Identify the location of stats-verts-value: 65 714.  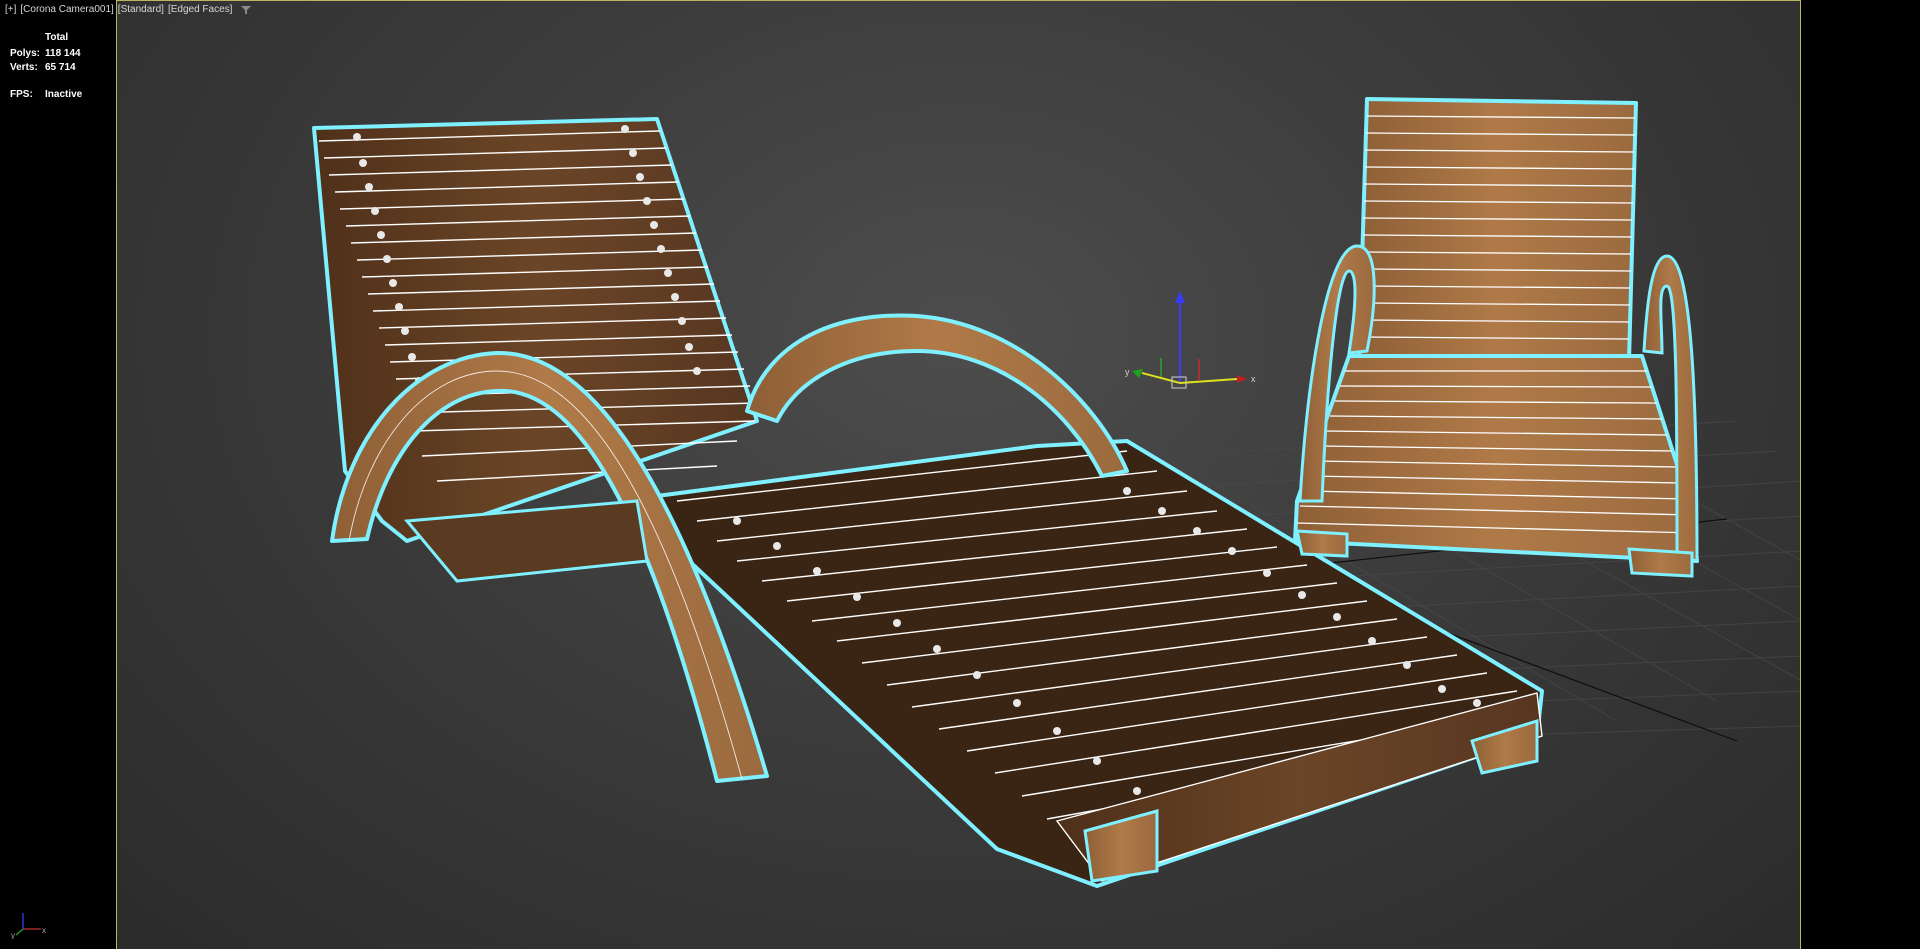
(60, 67).